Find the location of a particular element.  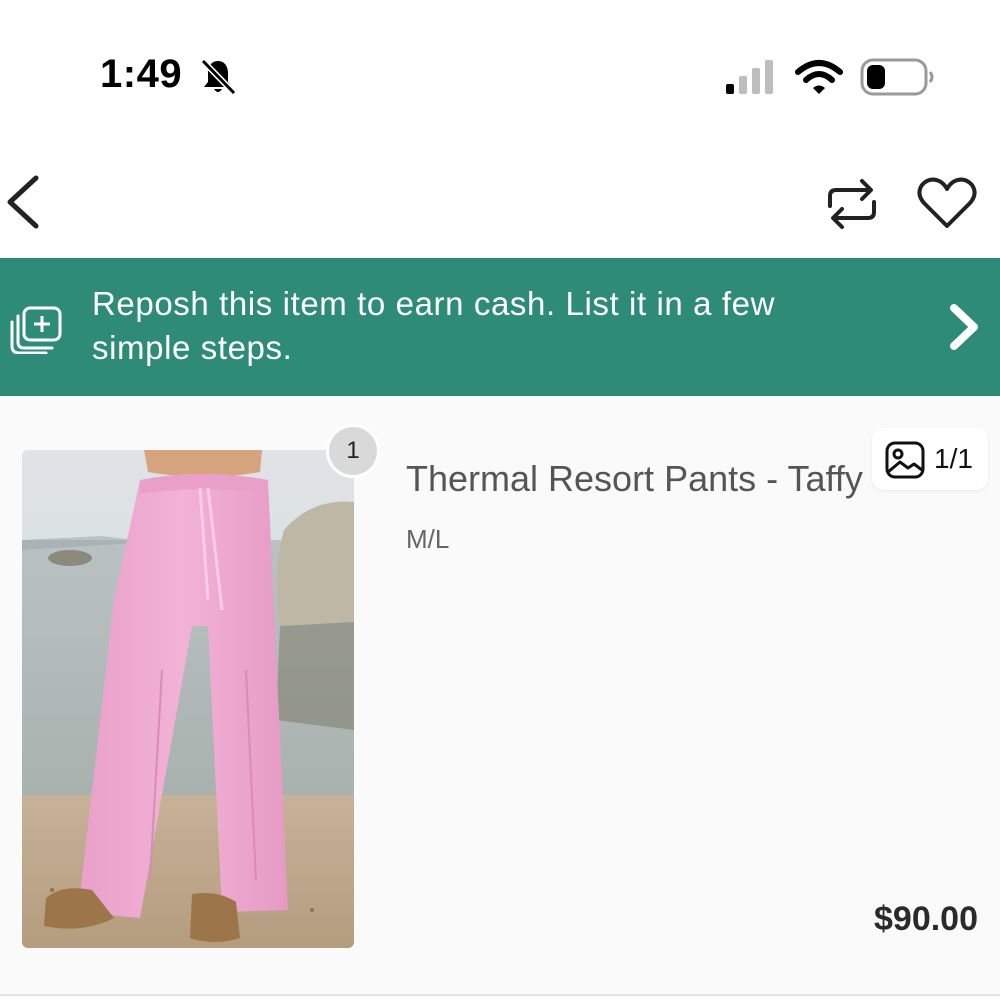

listing-title: Thermal Resort Pants - Taffy is located at coordinates (656, 479).